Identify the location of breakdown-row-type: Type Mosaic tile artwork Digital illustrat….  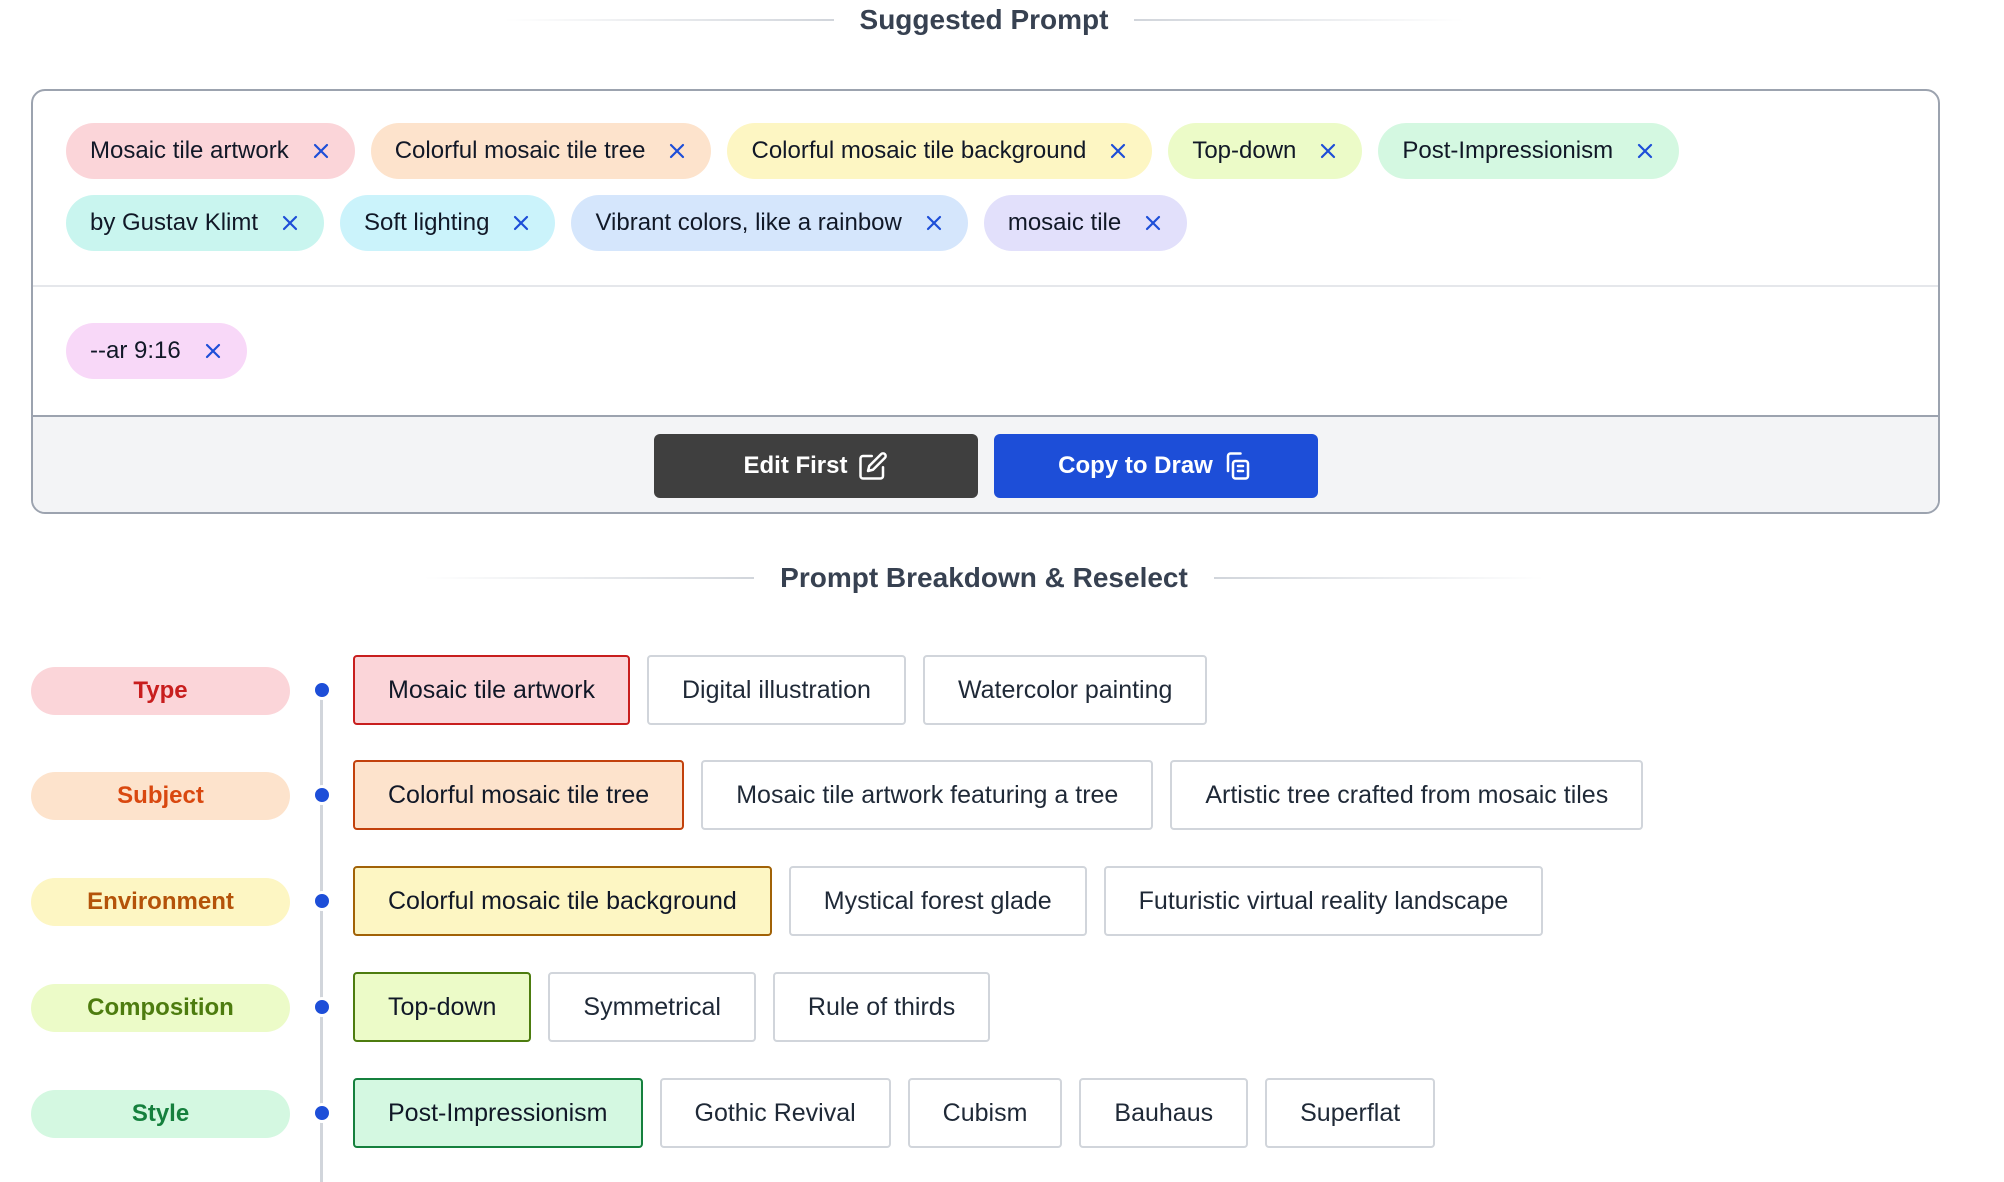
(1001, 690).